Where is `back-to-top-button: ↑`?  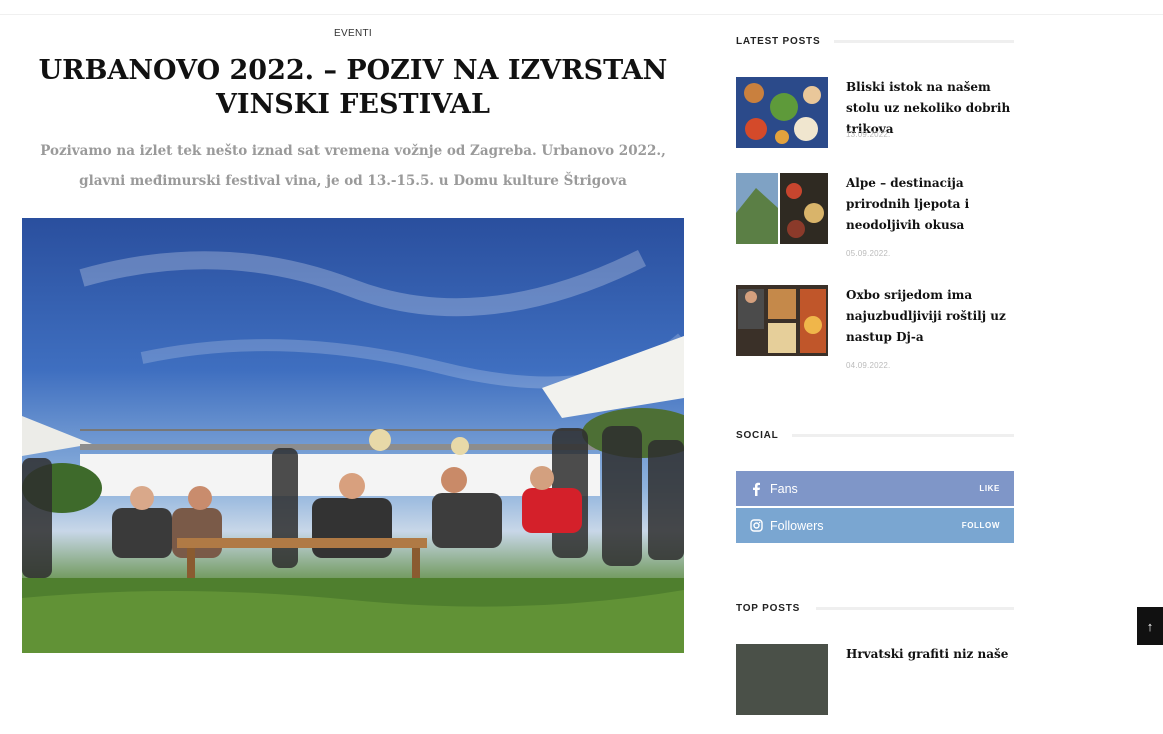 back-to-top-button: ↑ is located at coordinates (1150, 626).